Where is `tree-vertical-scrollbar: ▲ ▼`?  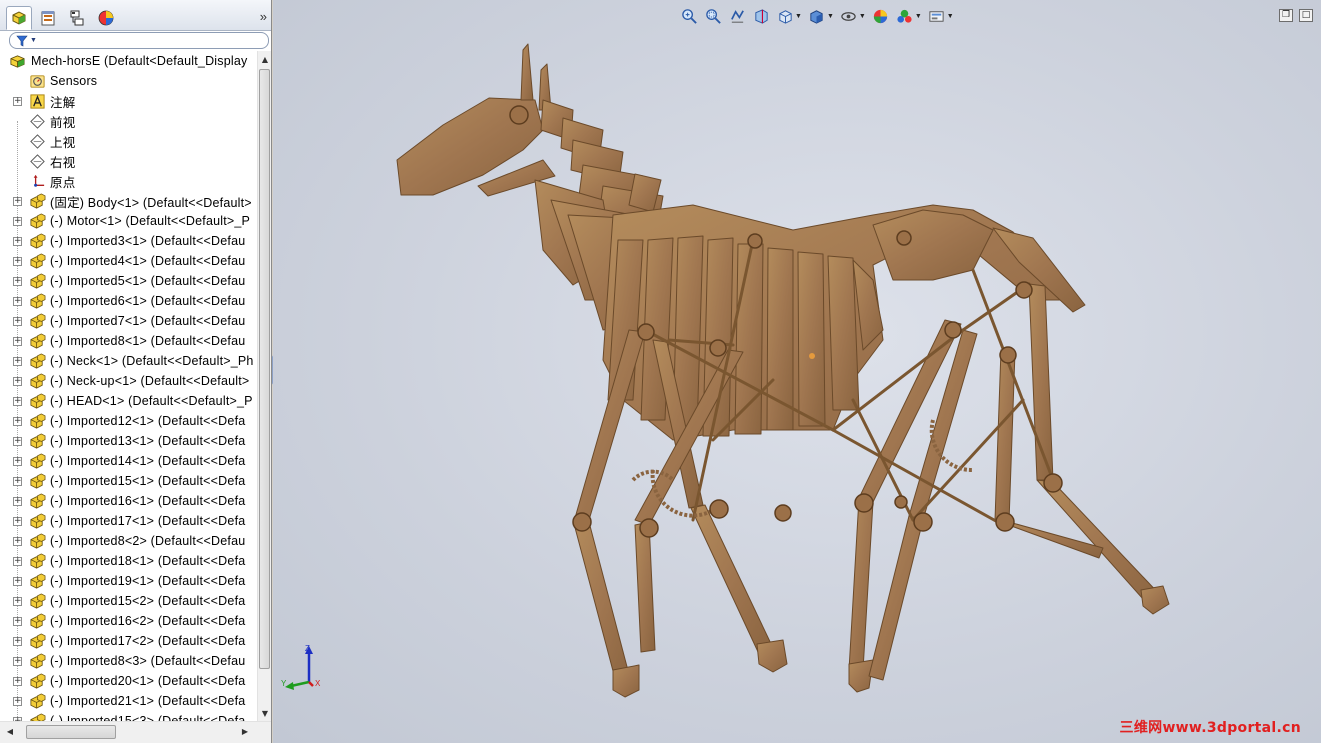
tree-vertical-scrollbar: ▲ ▼ is located at coordinates (264, 386).